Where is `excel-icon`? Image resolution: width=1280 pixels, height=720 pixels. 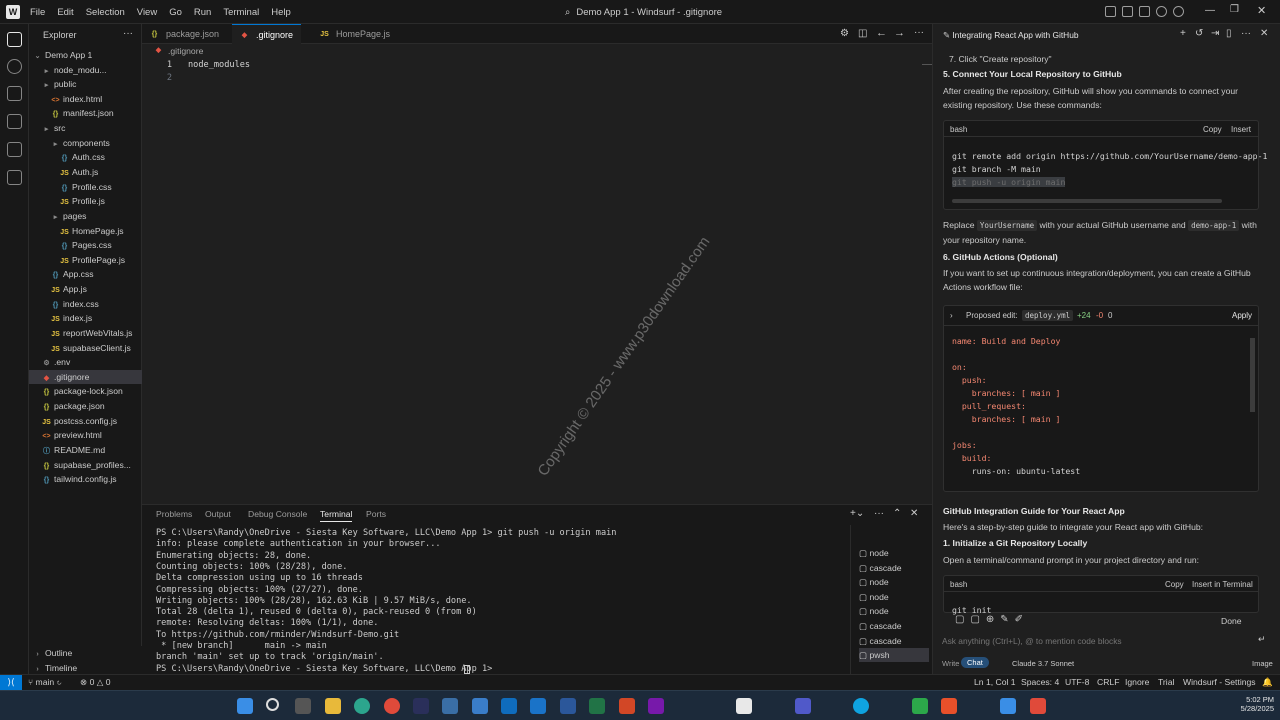 excel-icon is located at coordinates (597, 706).